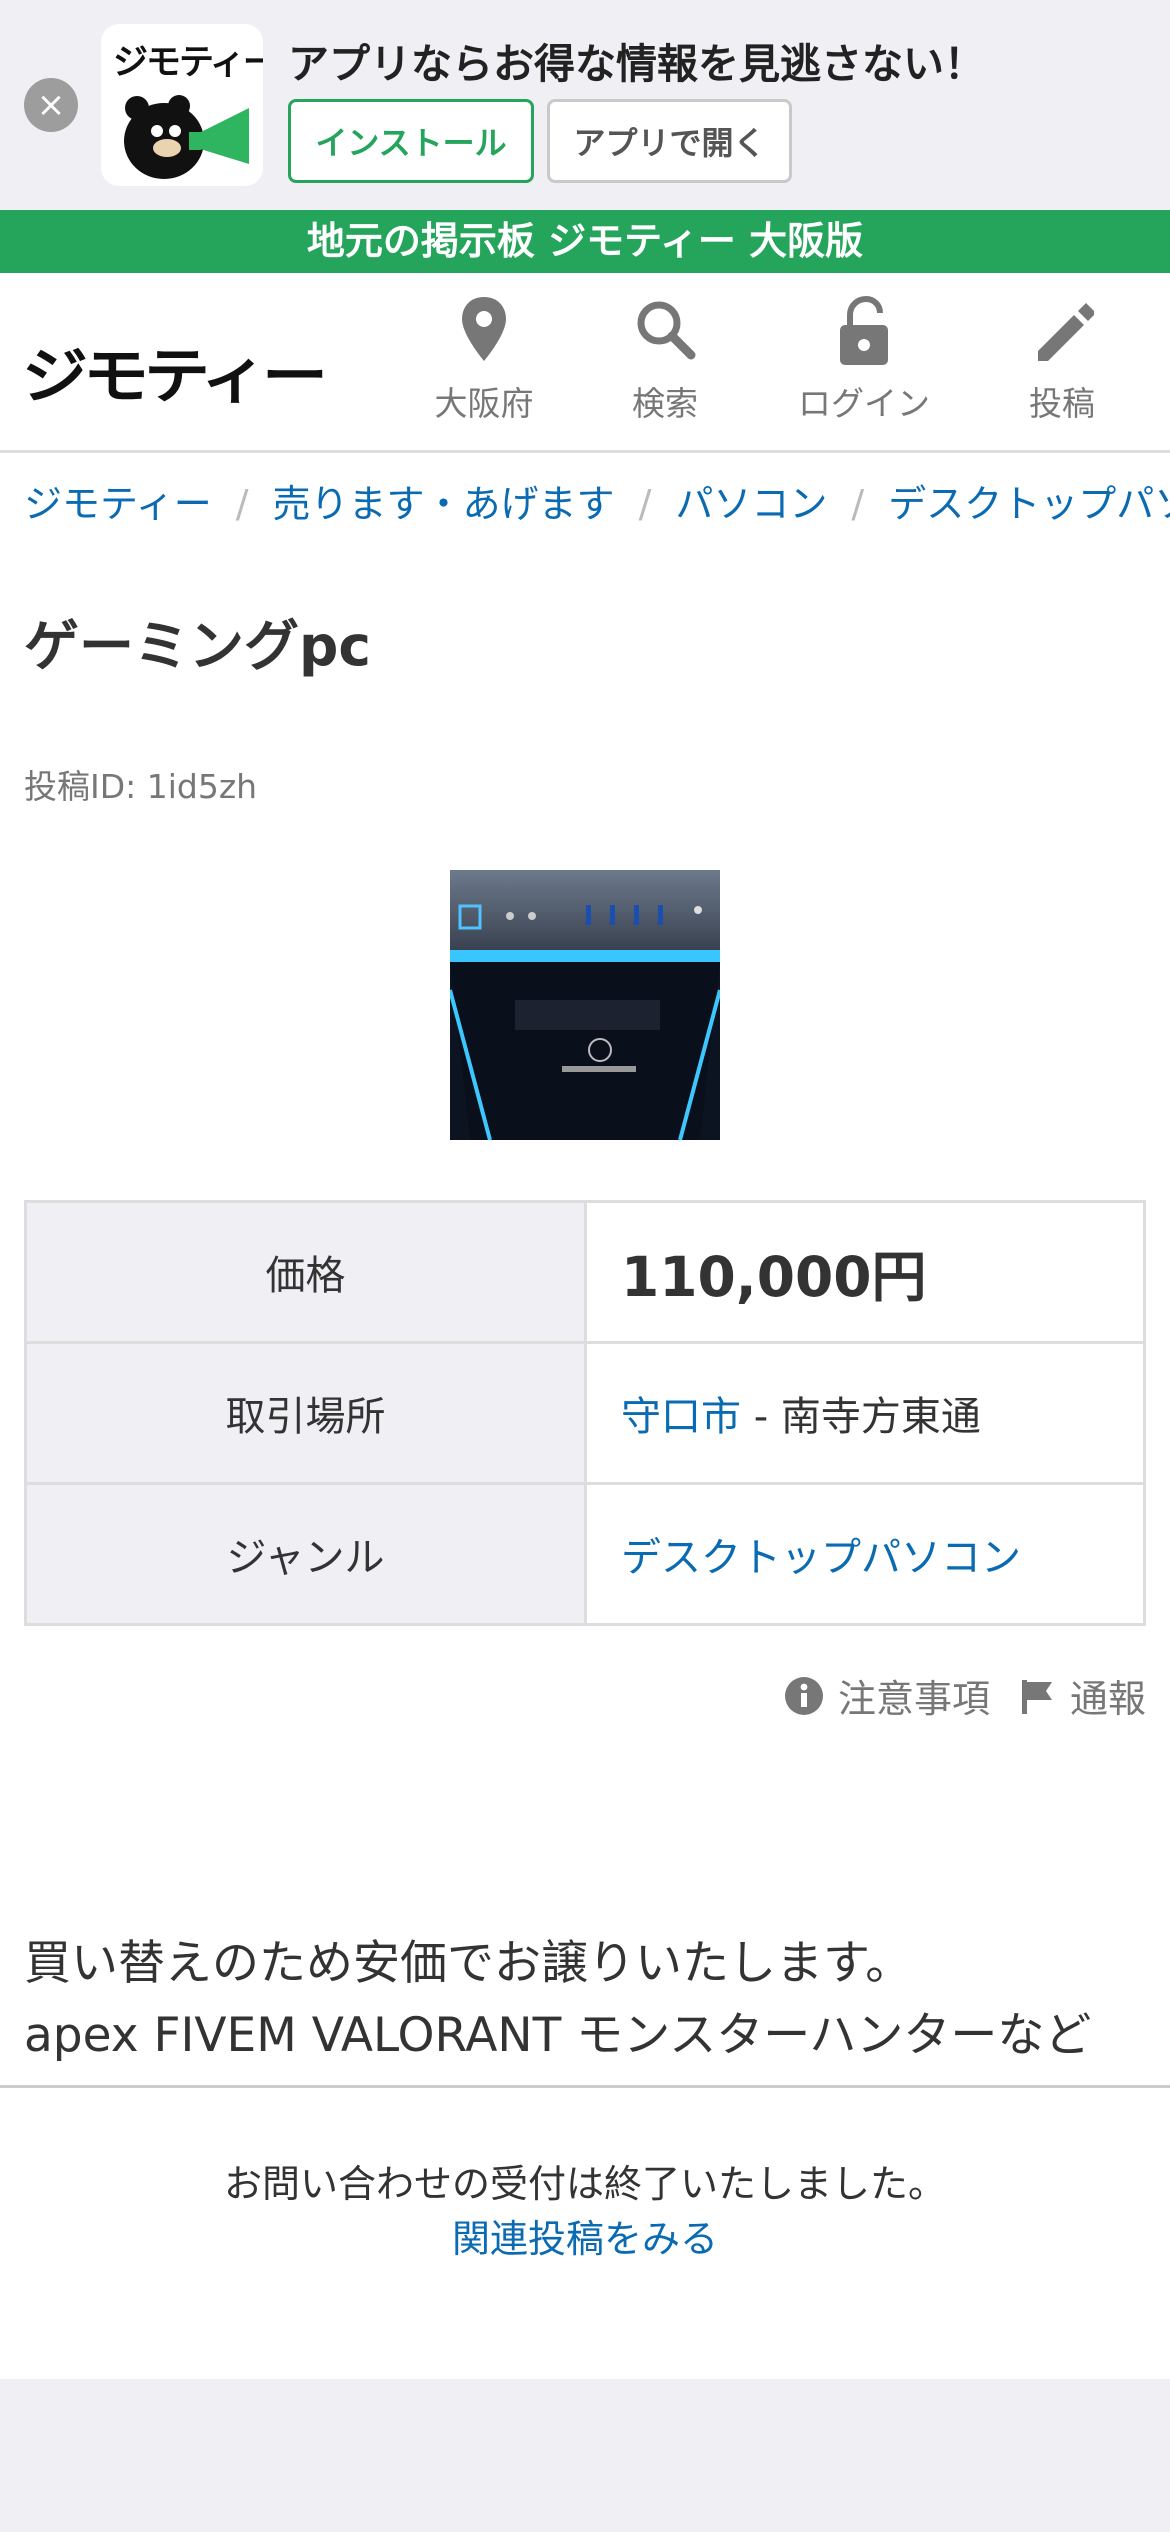 This screenshot has width=1170, height=2532. I want to click on nav-search: 検索, so click(665, 360).